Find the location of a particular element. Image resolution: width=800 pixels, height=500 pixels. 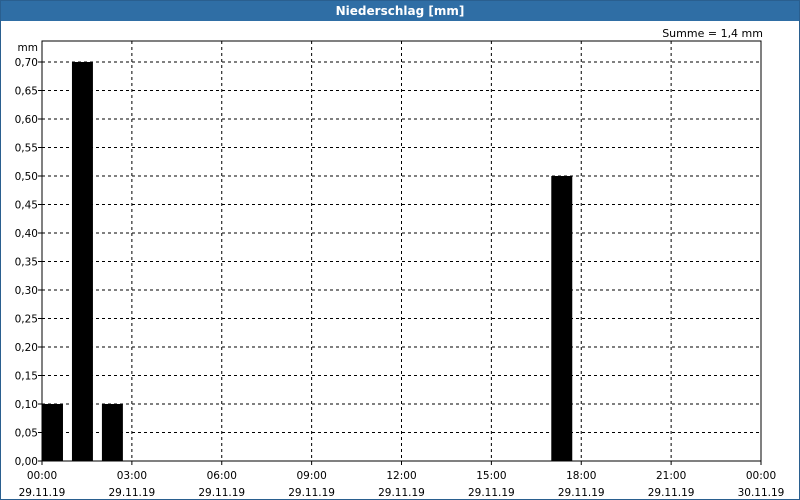

y-tick-label: 0,40 is located at coordinates (26, 234).